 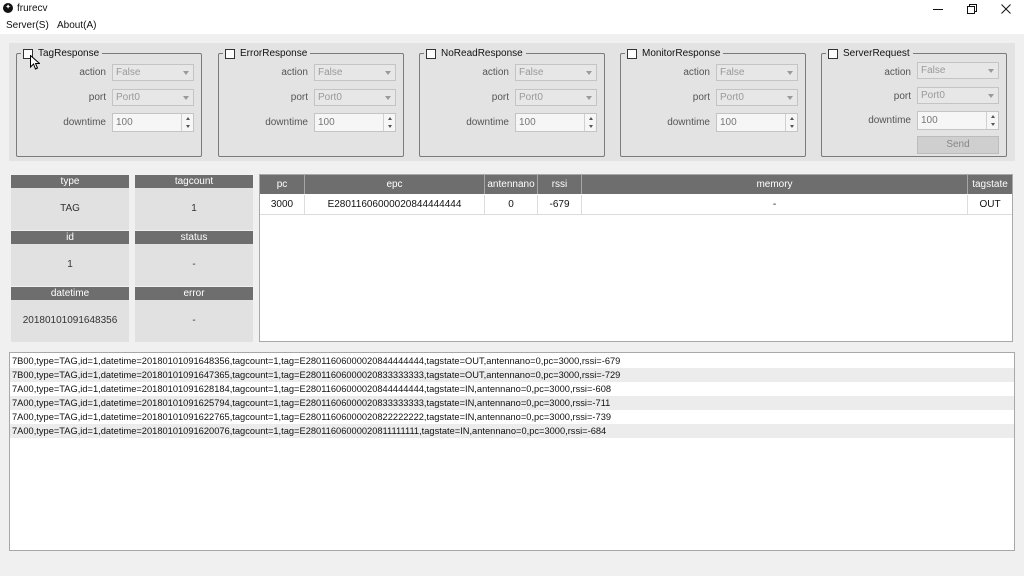 What do you see at coordinates (282, 184) in the screenshot?
I see `column-header-pc: pc` at bounding box center [282, 184].